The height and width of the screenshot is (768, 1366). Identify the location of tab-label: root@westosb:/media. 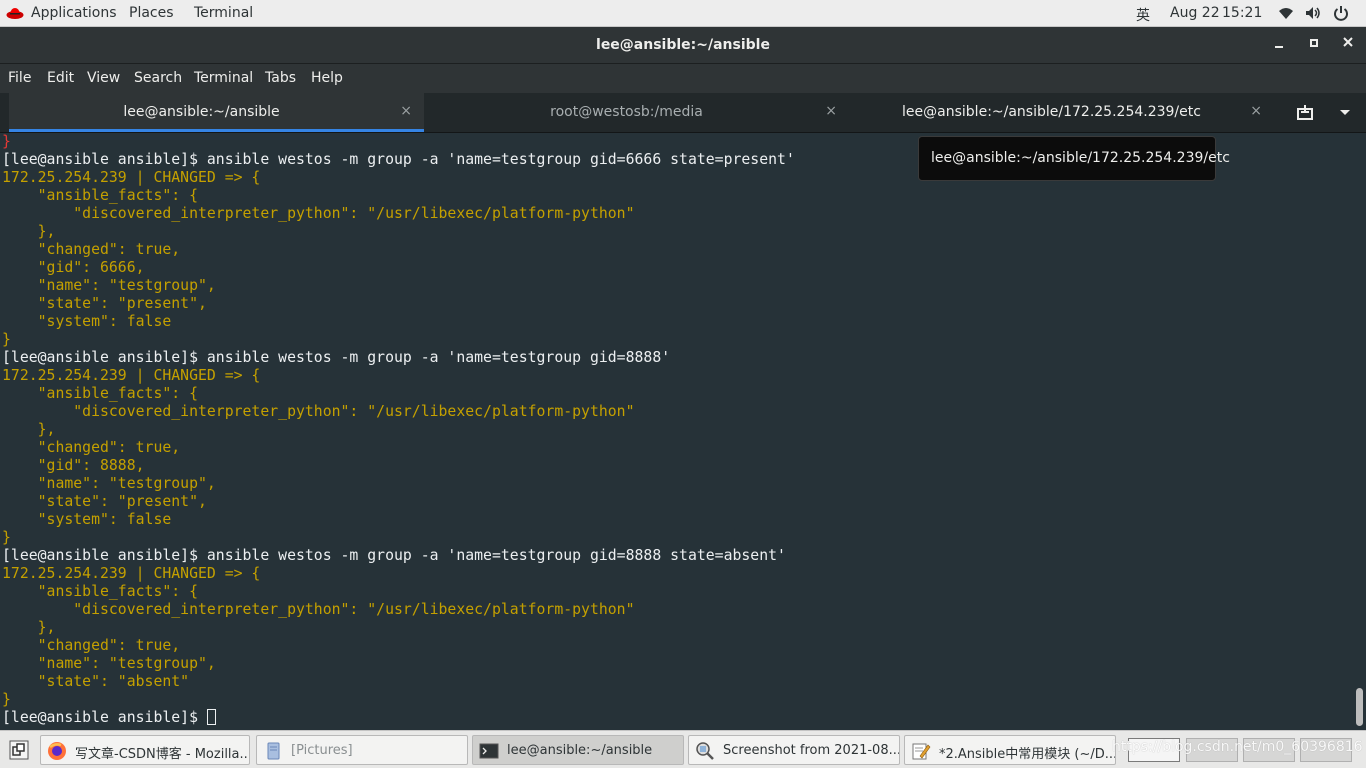
(626, 112).